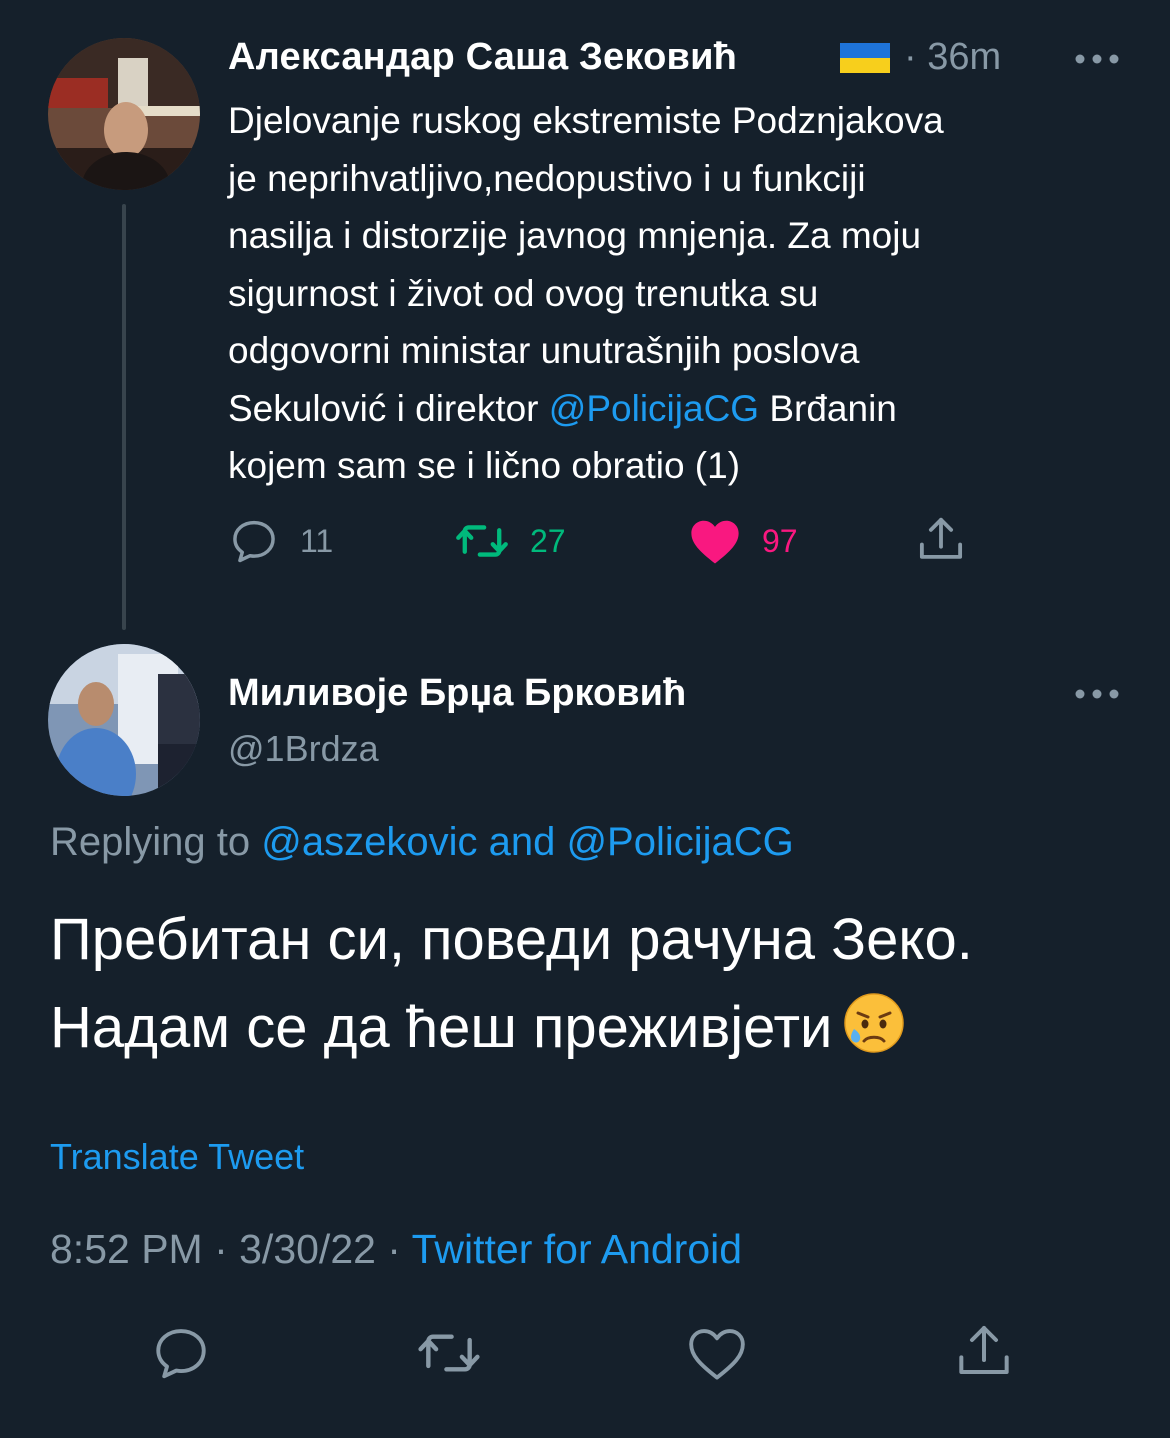 The width and height of the screenshot is (1170, 1438). I want to click on sad-but-relieved-face-icon, so click(874, 1023).